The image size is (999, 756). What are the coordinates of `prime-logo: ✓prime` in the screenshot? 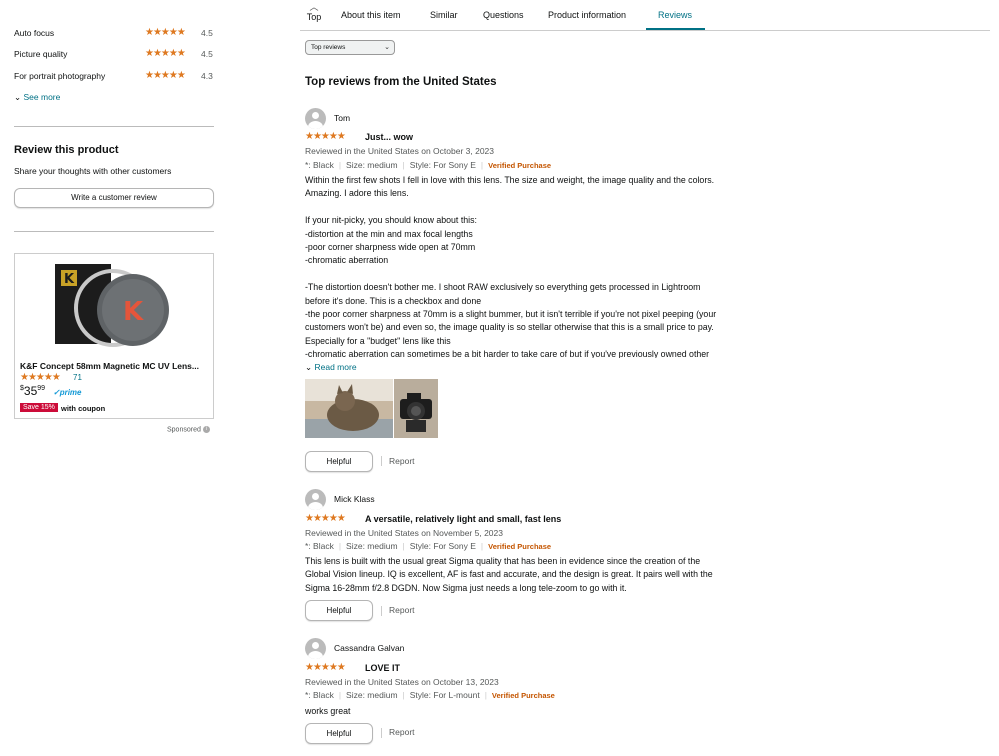 It's located at (67, 392).